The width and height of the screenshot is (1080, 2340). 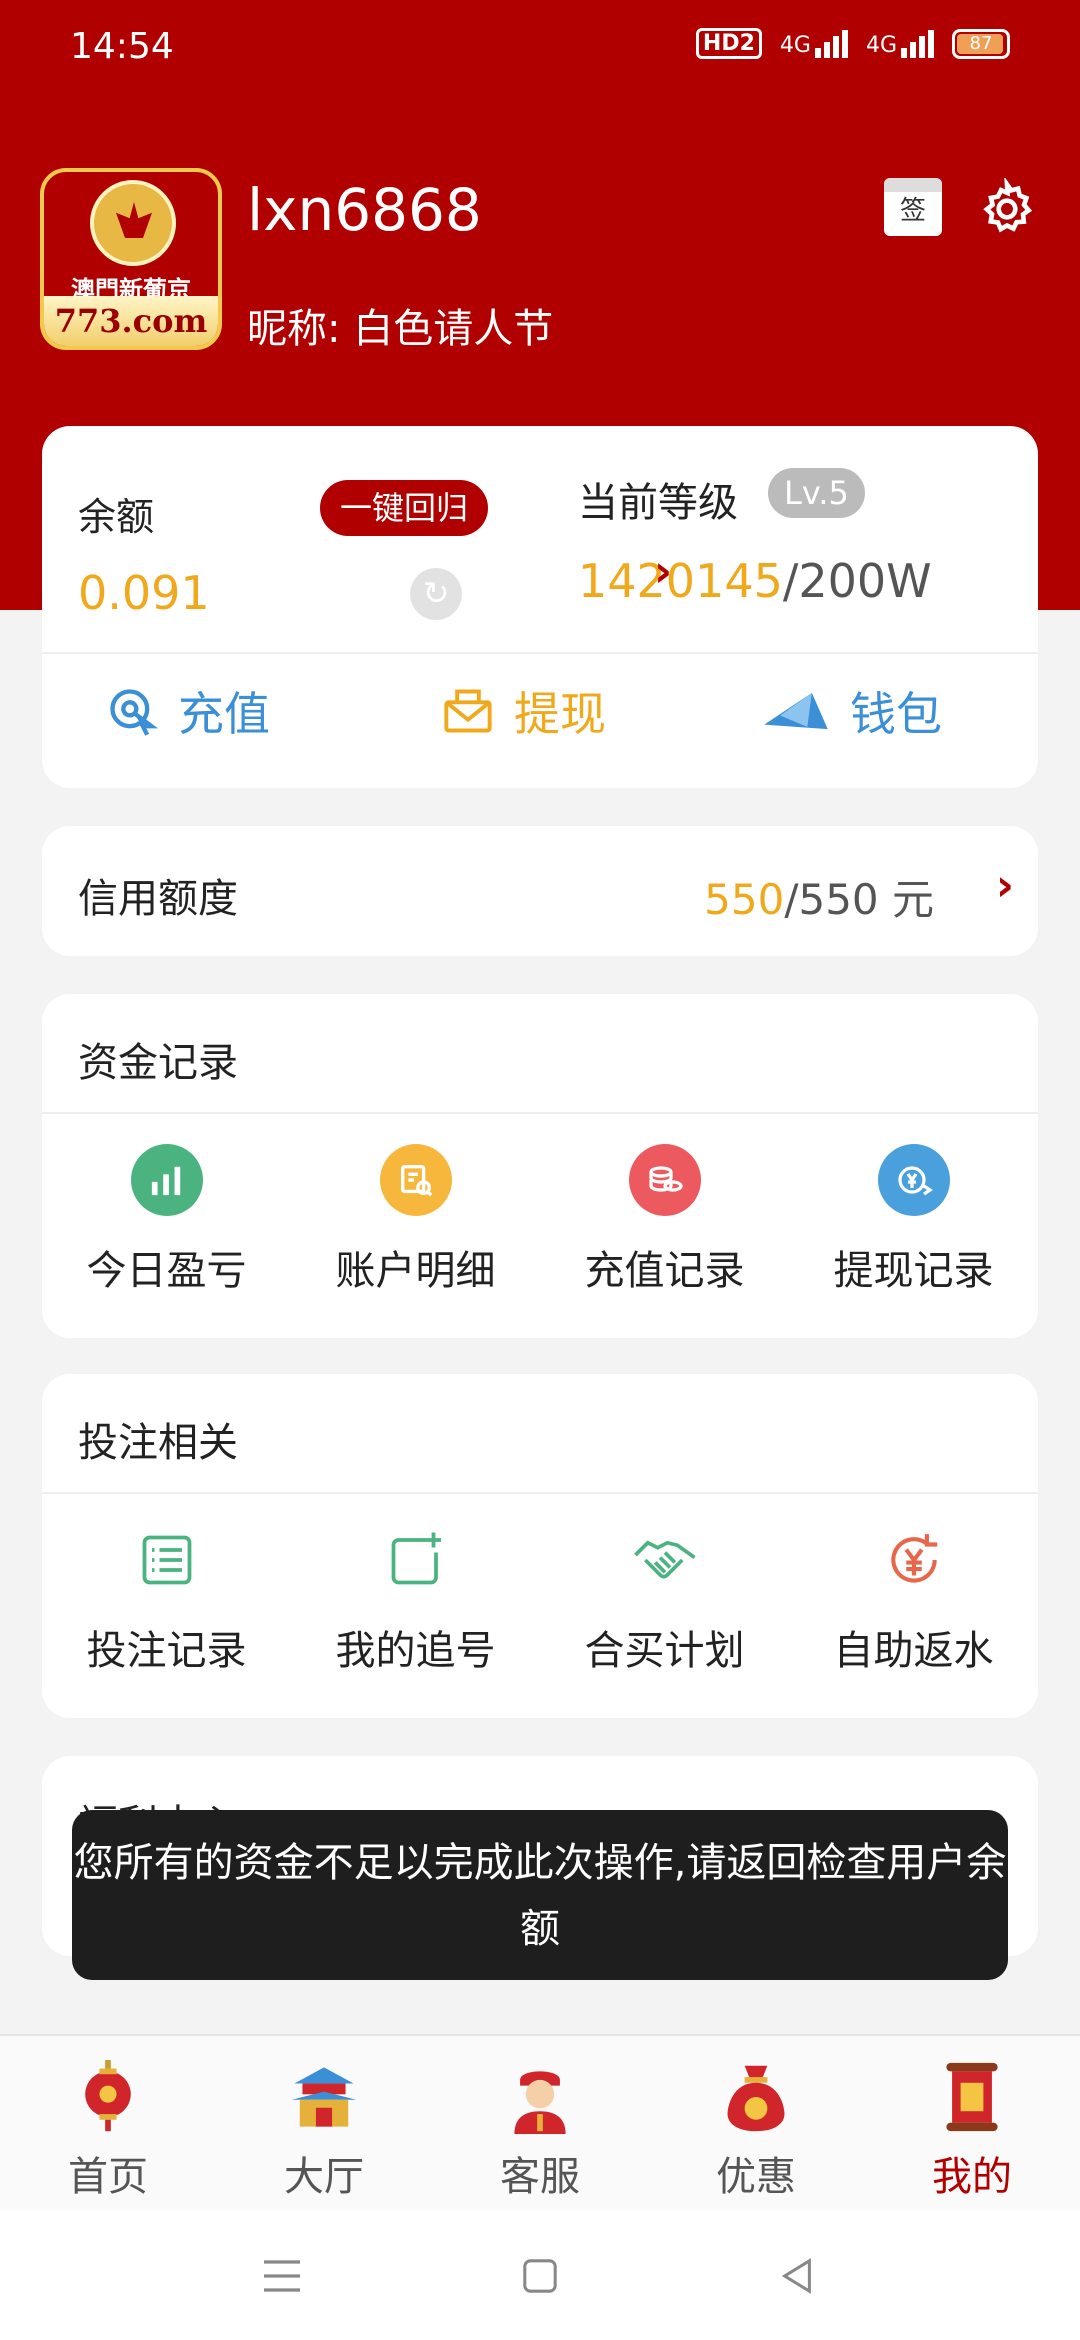 I want to click on funds-section: 资金记录 今日盈亏 账户明细 充值记录 提现记录, so click(x=540, y=1166).